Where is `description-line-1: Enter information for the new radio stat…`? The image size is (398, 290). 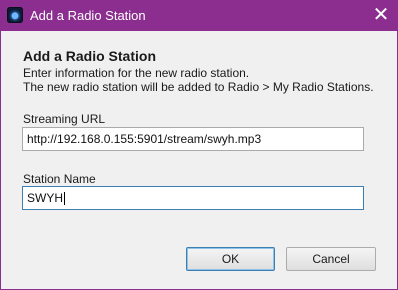
description-line-1: Enter information for the new radio stat… is located at coordinates (136, 73).